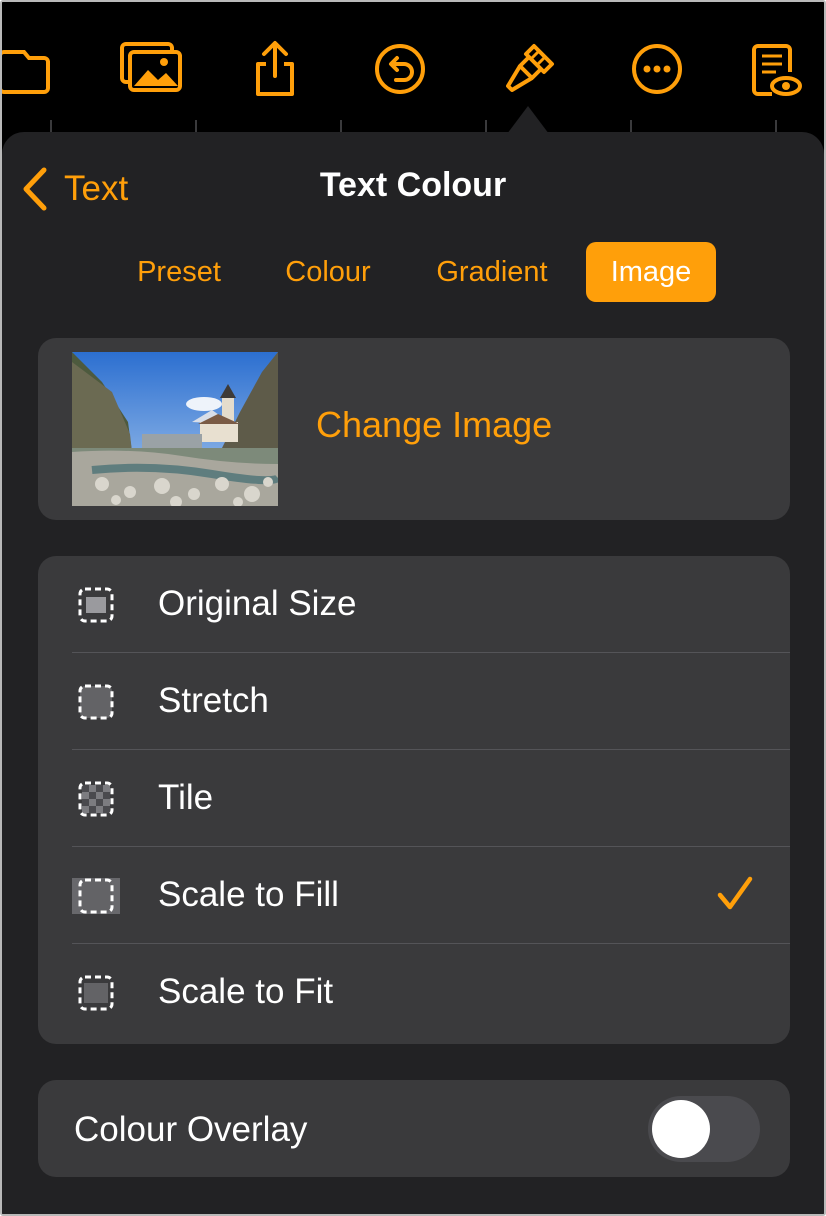 The height and width of the screenshot is (1216, 826). Describe the element at coordinates (151, 69) in the screenshot. I see `media-icon` at that location.